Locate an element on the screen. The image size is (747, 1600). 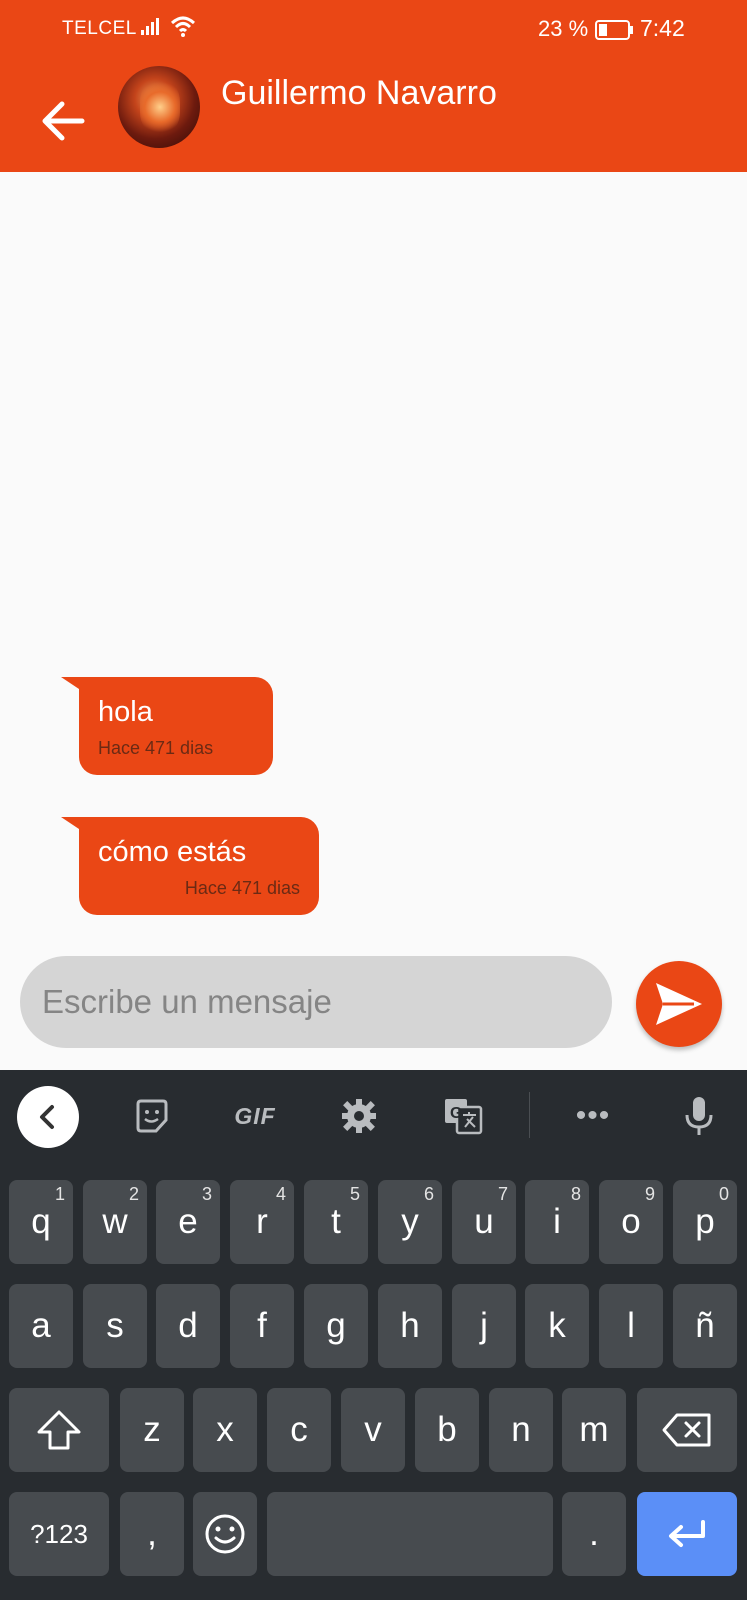
gear-icon is located at coordinates (359, 1116).